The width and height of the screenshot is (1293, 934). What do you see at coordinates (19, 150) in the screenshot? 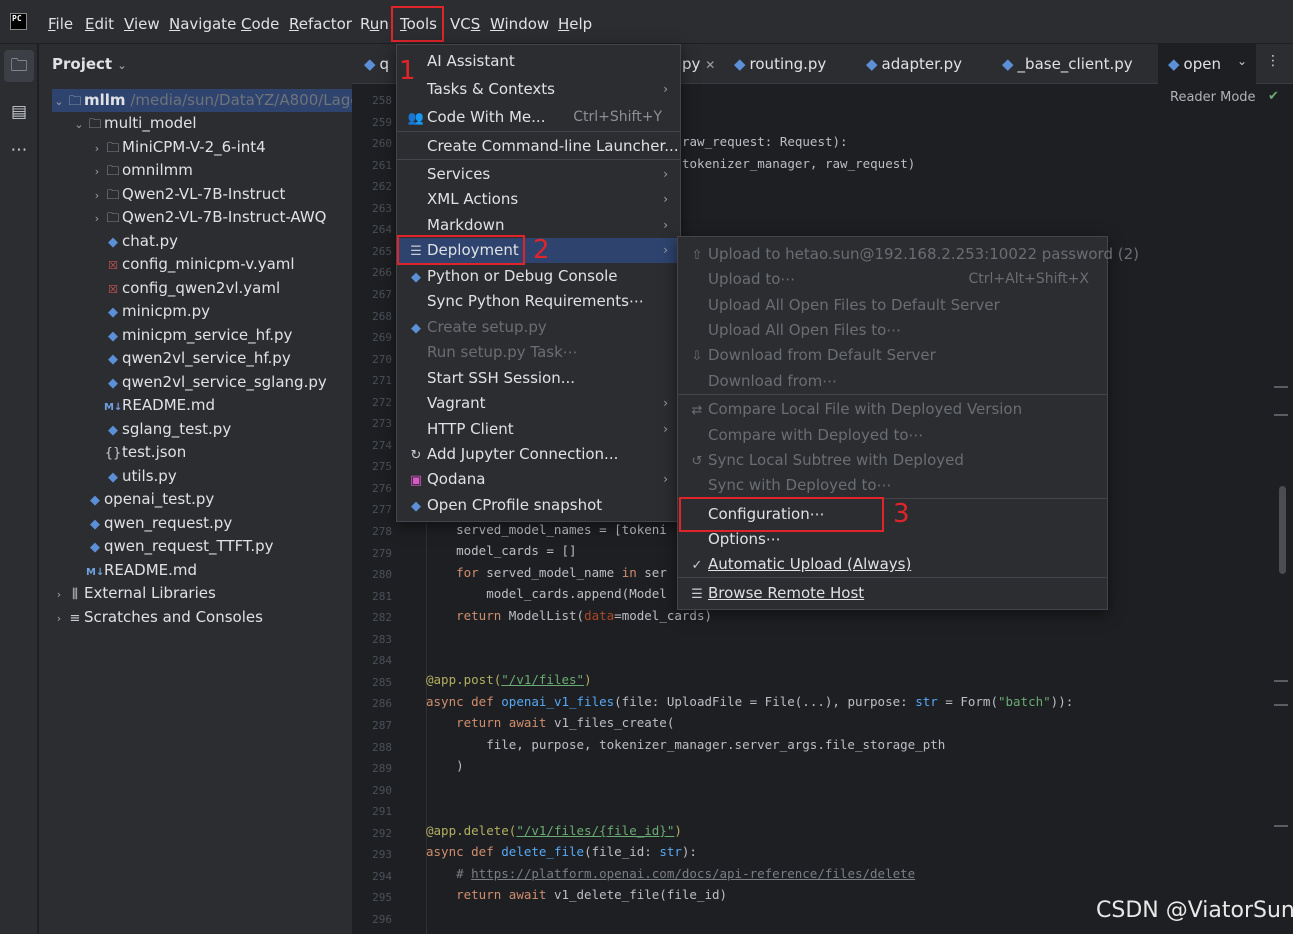
I see `more-tools-icon: ⋯` at bounding box center [19, 150].